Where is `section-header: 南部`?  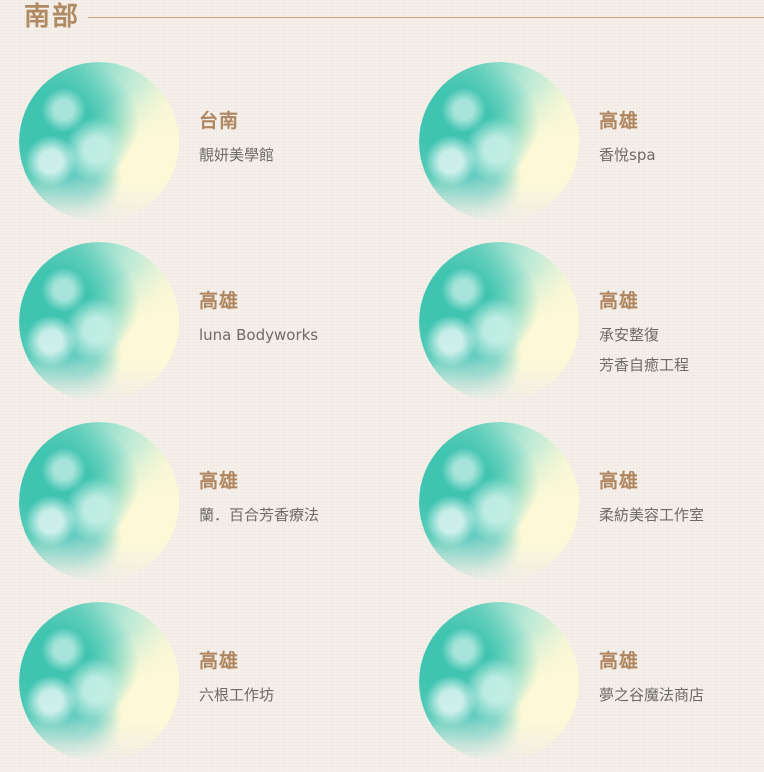 section-header: 南部 is located at coordinates (382, 18).